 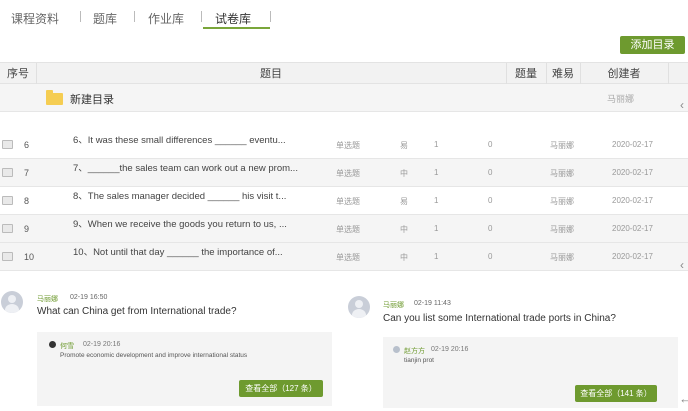 What do you see at coordinates (621, 99) in the screenshot?
I see `folder-creator: 马丽娜` at bounding box center [621, 99].